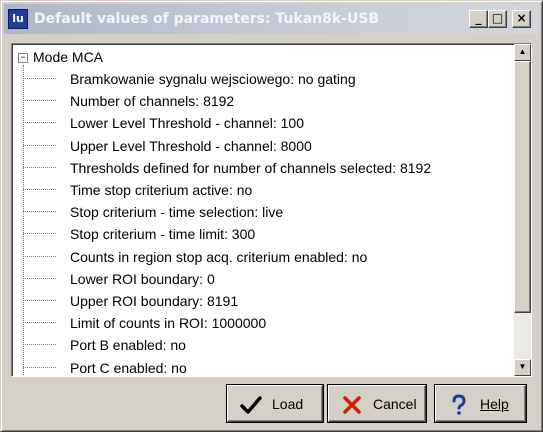 This screenshot has width=543, height=432. What do you see at coordinates (478, 19) in the screenshot?
I see `minimize-button: _` at bounding box center [478, 19].